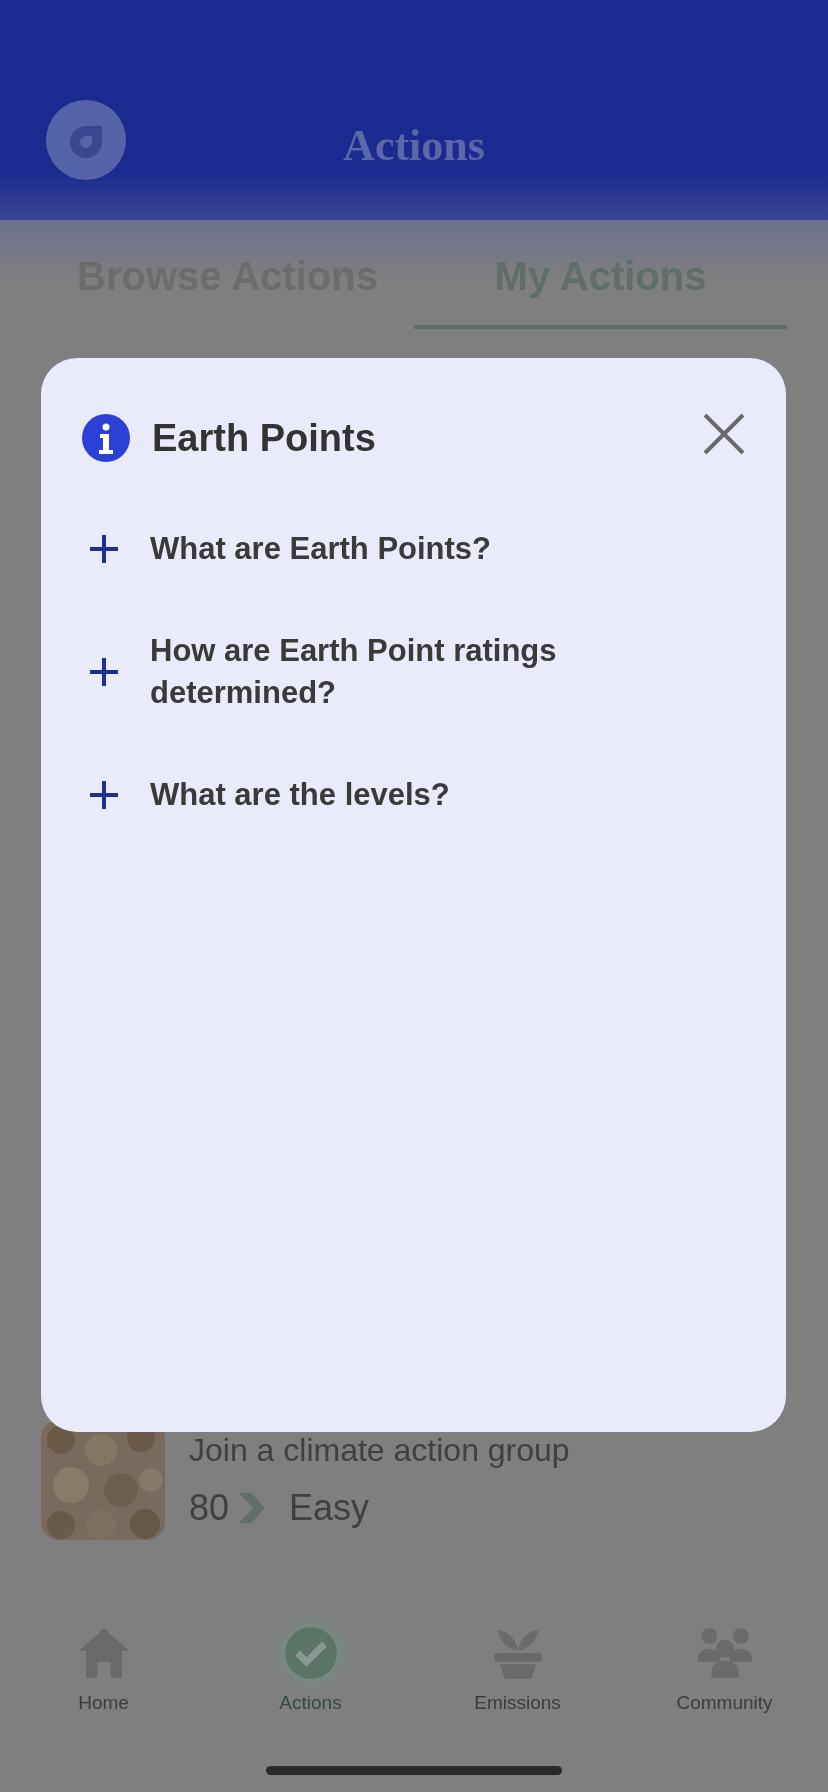 Image resolution: width=828 pixels, height=1792 pixels. I want to click on nav-tab: Emissions, so click(517, 1675).